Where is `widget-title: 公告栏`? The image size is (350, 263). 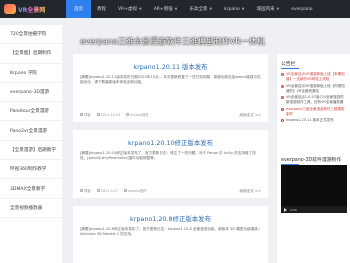 widget-title: 公告栏 is located at coordinates (288, 64).